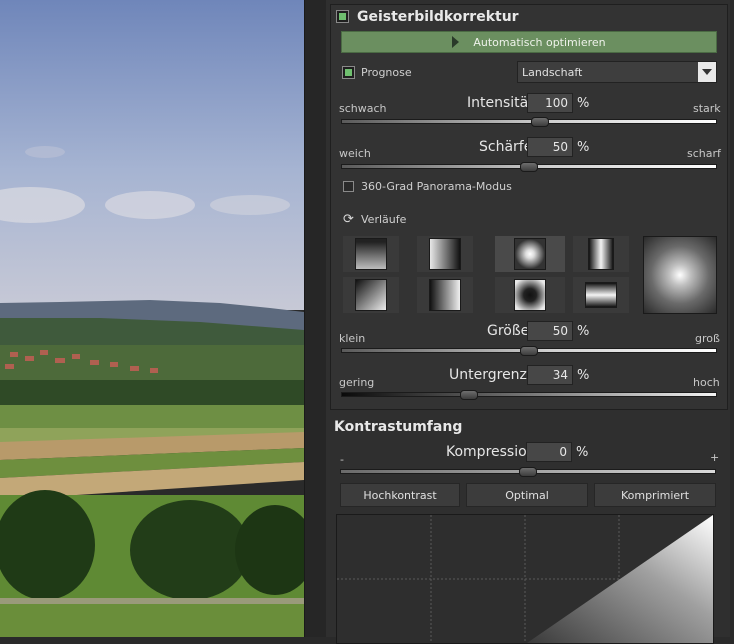 The width and height of the screenshot is (734, 644). Describe the element at coordinates (550, 375) in the screenshot. I see `lower-limit-value: 34` at that location.